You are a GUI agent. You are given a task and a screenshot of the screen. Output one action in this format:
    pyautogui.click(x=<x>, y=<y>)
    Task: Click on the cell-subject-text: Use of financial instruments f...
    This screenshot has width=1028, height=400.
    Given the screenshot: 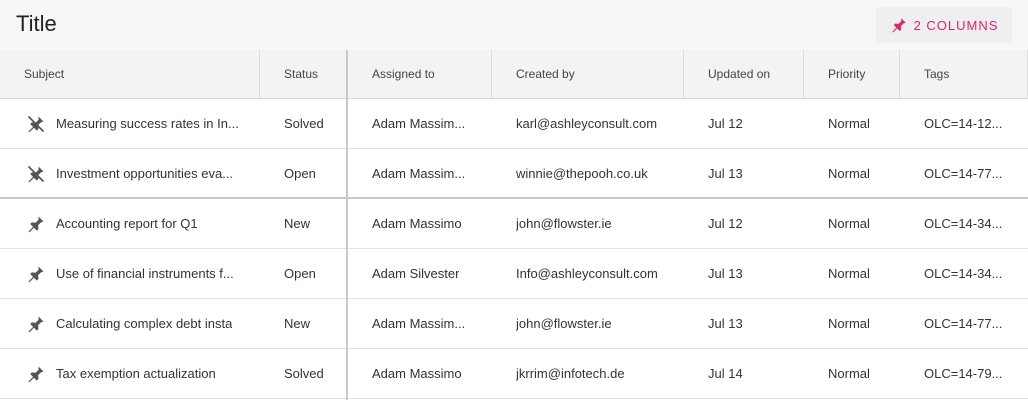 What is the action you would take?
    pyautogui.click(x=145, y=273)
    